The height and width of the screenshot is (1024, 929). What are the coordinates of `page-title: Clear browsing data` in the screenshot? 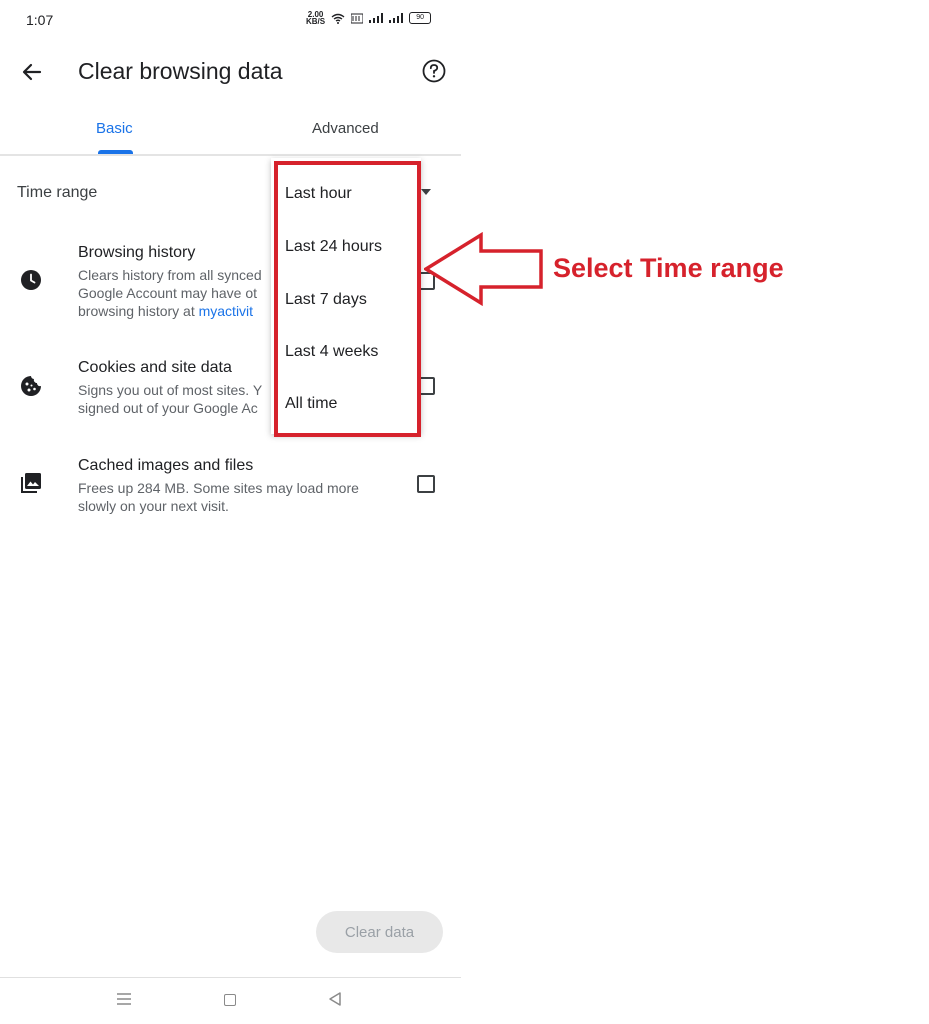 It's located at (180, 71).